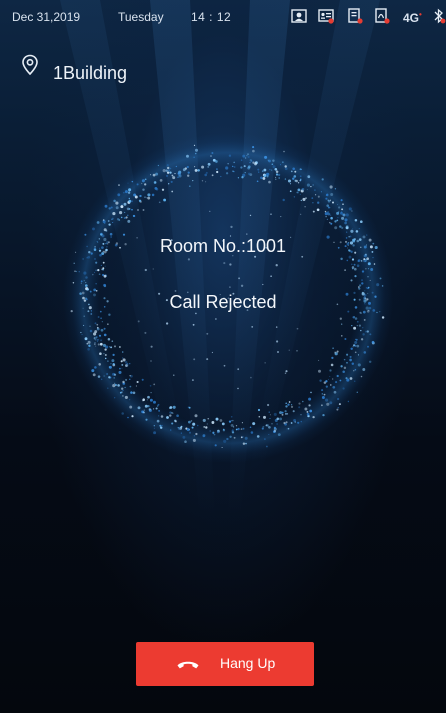  I want to click on status-bar: Dec 31,2019 Tuesday 14 : 12 4G•, so click(223, 17).